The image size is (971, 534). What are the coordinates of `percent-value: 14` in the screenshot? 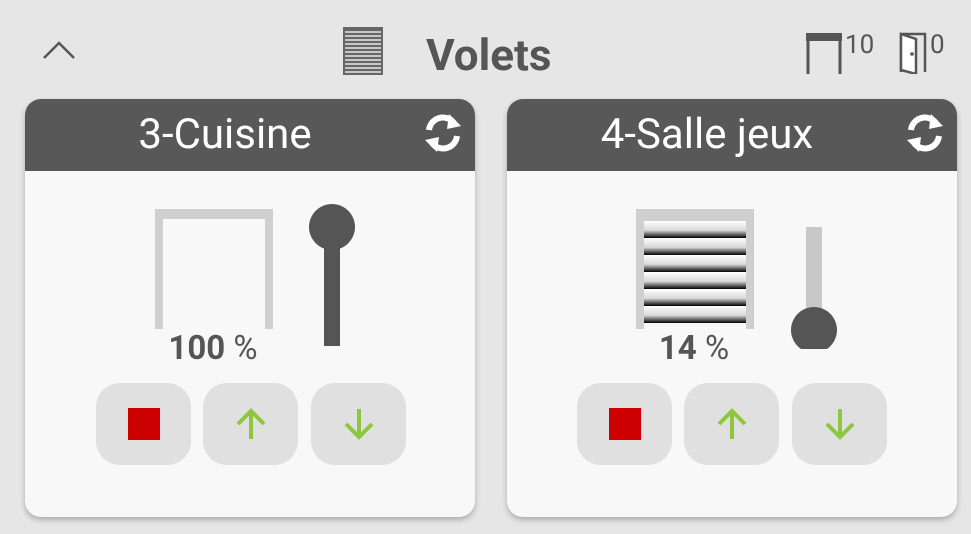 It's located at (677, 348).